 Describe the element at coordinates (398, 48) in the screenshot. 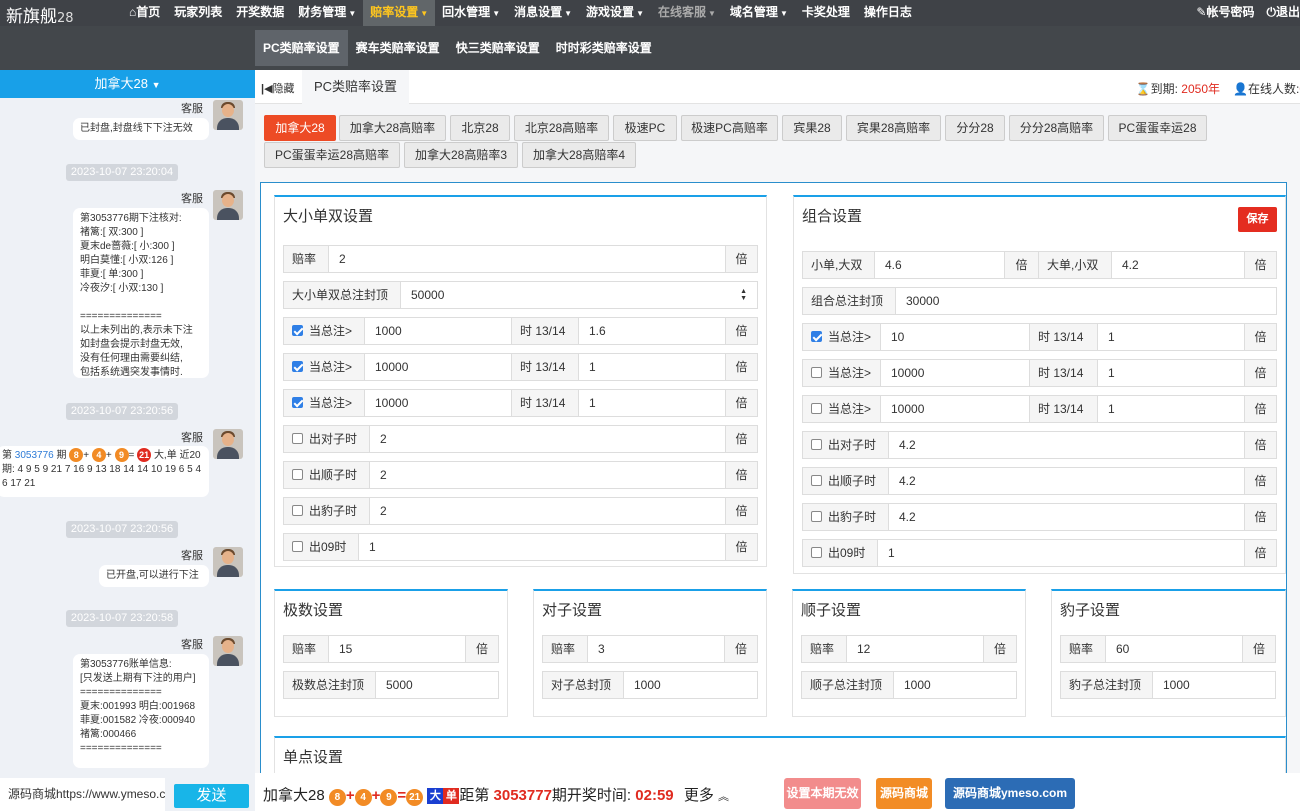

I see `subnav-racing-odds: 赛车类赔率设置` at that location.